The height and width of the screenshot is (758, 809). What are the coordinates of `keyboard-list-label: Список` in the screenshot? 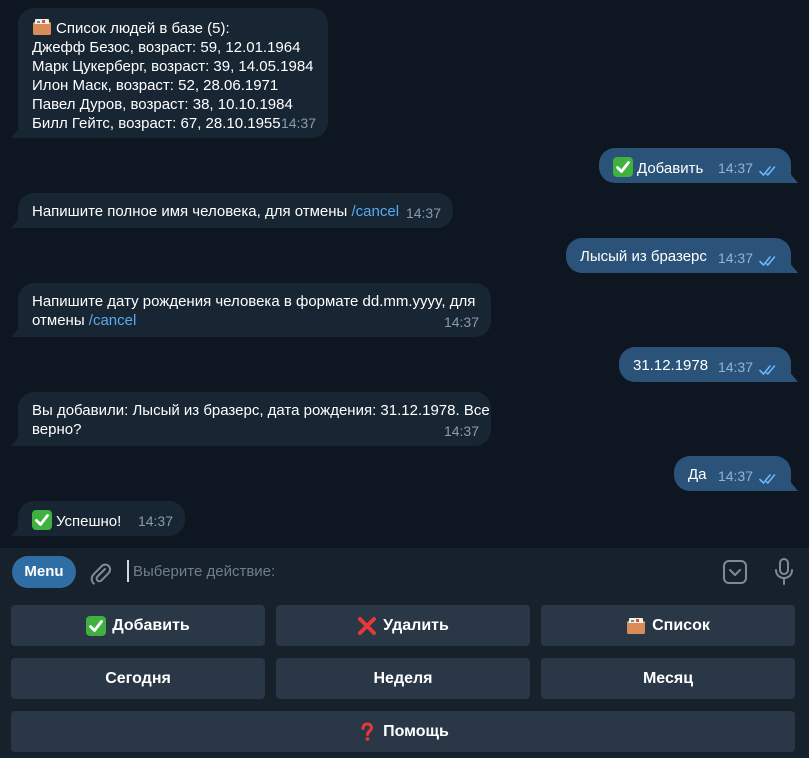 It's located at (681, 625).